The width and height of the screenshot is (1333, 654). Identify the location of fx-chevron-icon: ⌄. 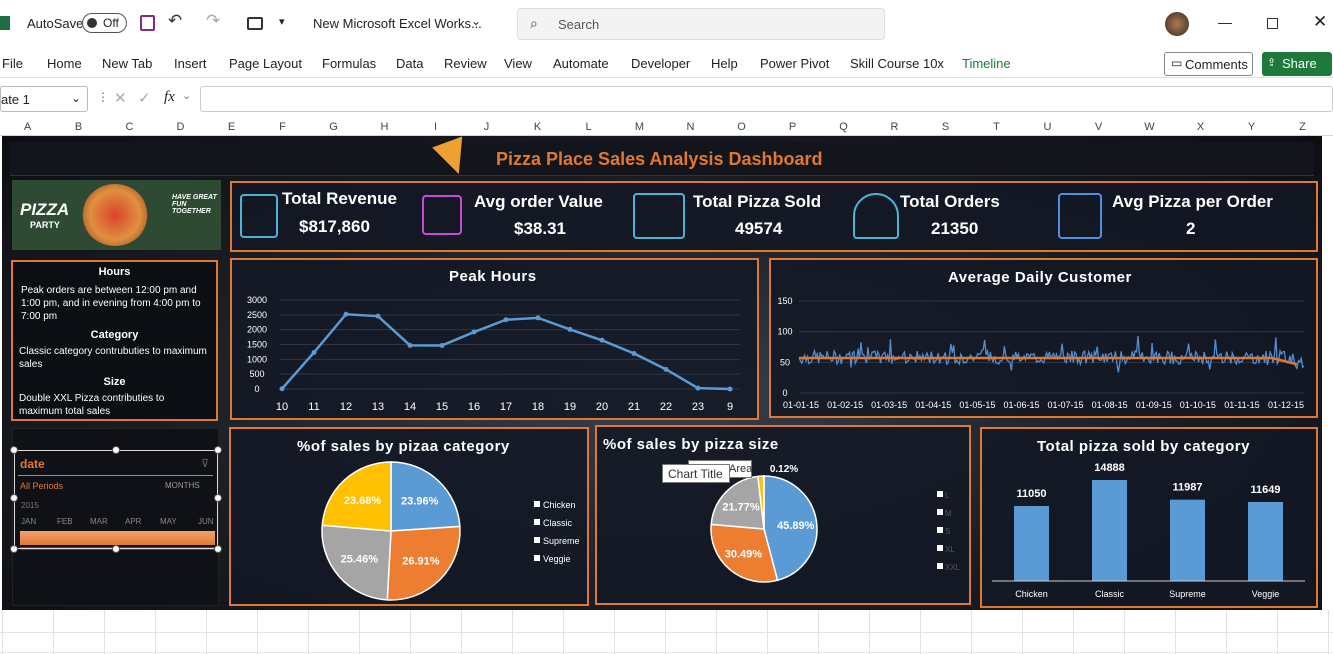
(186, 95).